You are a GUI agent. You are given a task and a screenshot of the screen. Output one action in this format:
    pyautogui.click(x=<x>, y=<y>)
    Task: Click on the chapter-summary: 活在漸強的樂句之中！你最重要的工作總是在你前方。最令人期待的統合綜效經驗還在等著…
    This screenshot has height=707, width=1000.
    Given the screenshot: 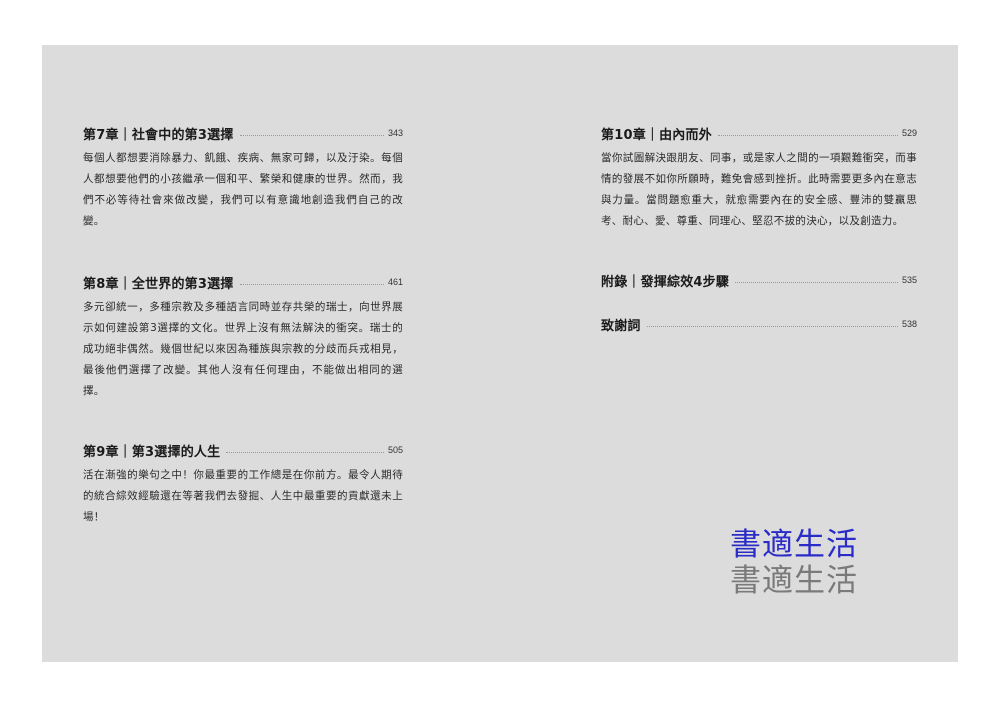 What is the action you would take?
    pyautogui.click(x=243, y=496)
    